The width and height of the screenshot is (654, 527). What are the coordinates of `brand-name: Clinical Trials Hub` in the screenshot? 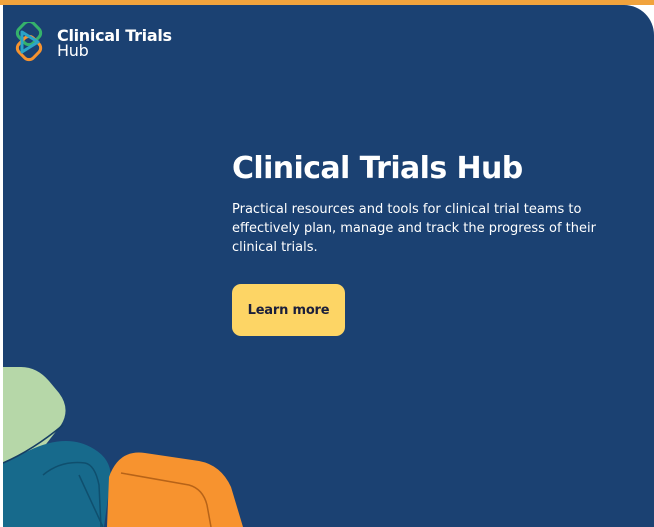 It's located at (114, 44).